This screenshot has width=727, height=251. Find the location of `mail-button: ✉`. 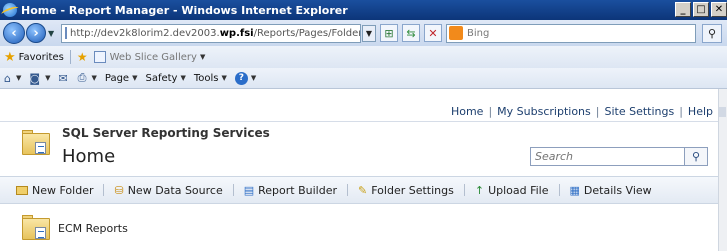

mail-button: ✉ is located at coordinates (63, 78).